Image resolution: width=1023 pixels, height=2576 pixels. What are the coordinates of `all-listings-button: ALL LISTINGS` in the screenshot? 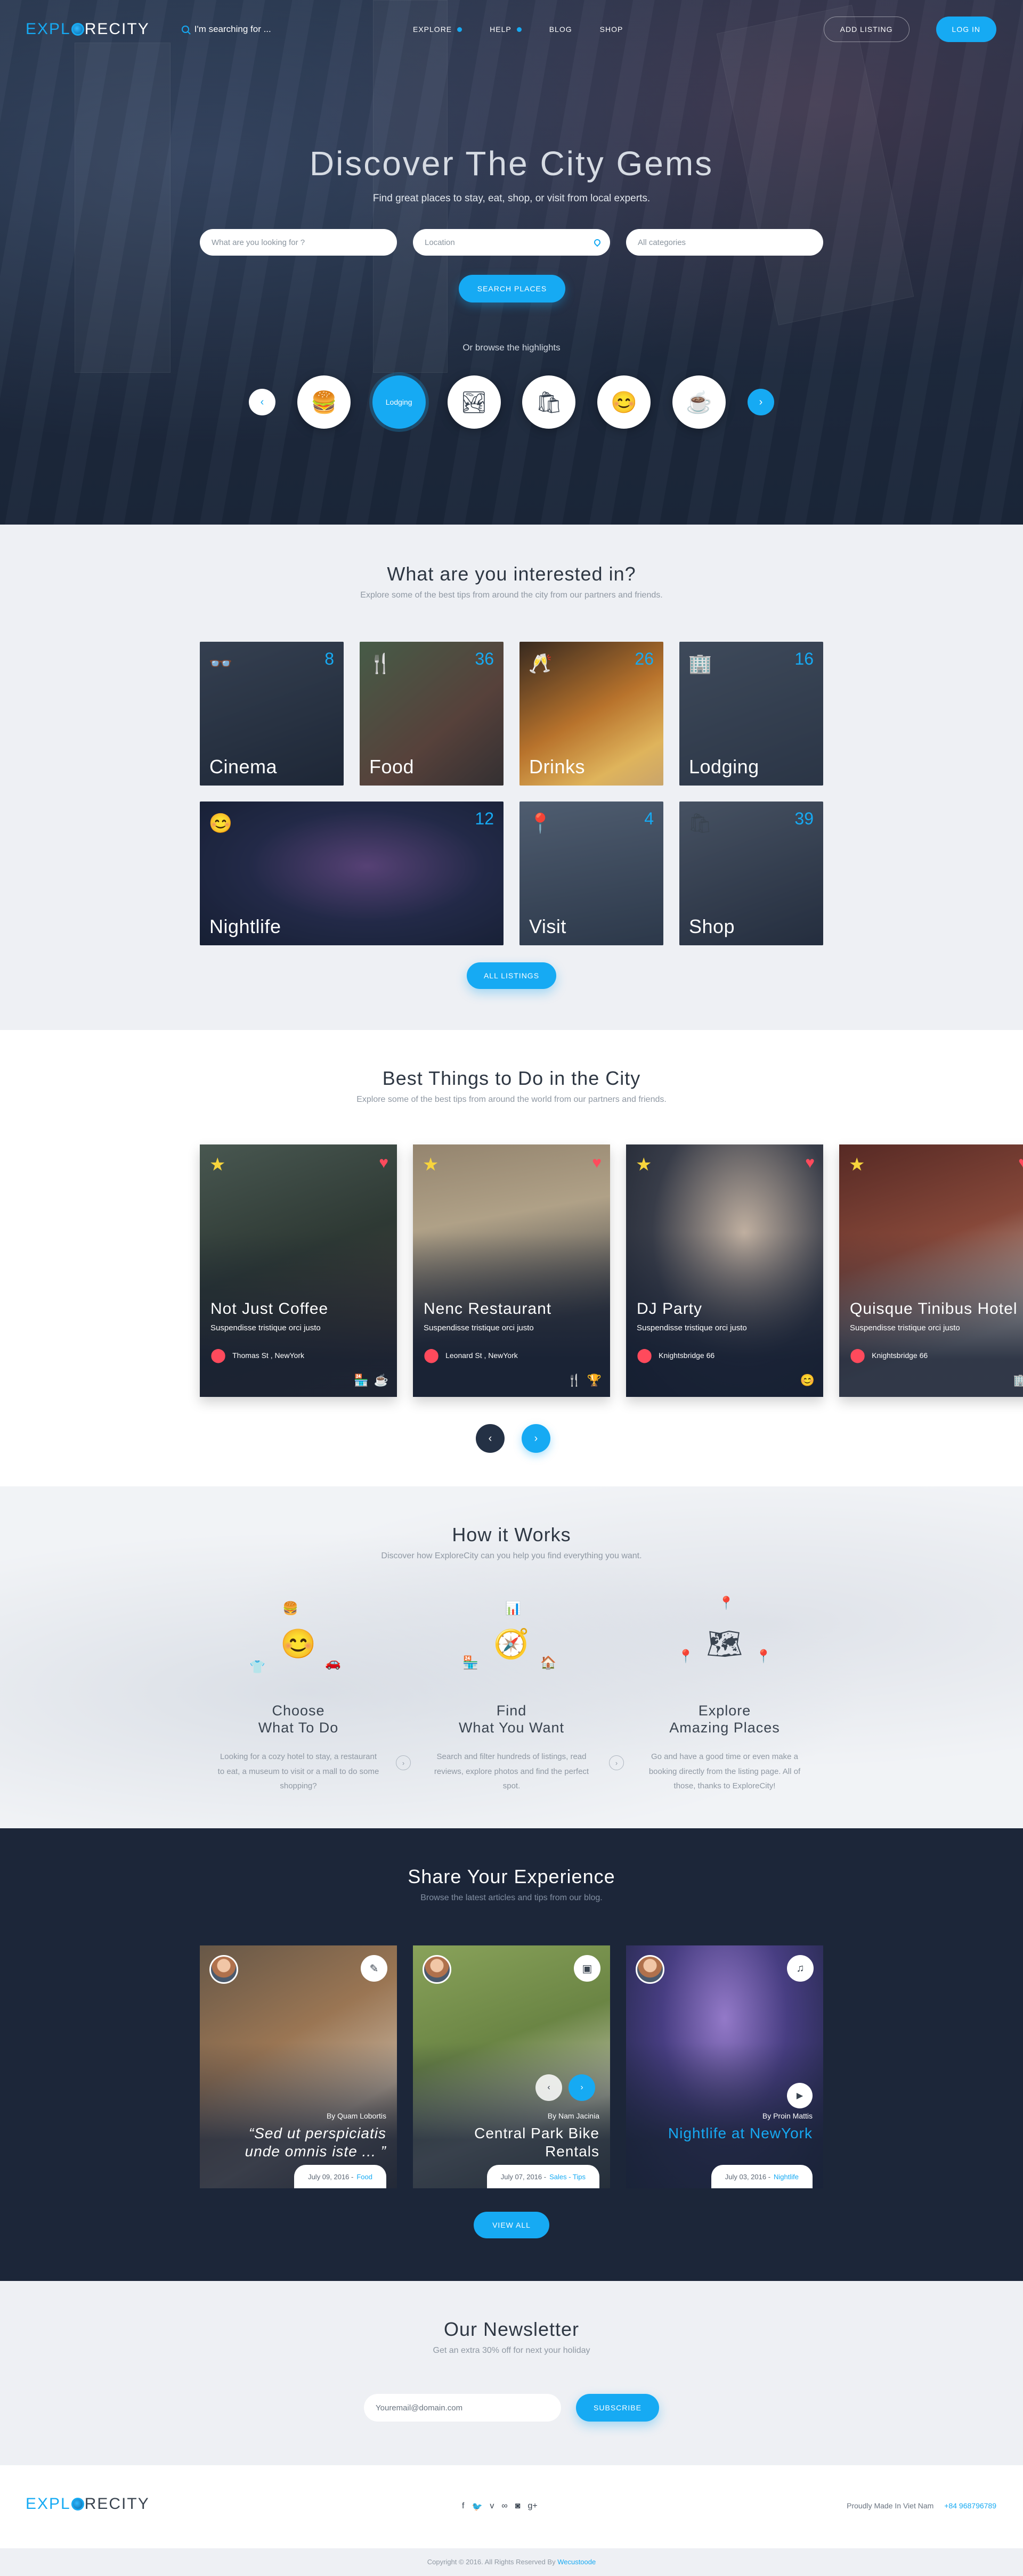 It's located at (511, 976).